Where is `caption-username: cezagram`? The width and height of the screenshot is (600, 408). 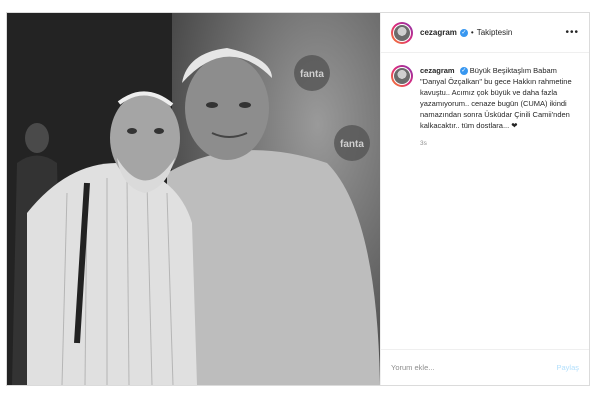
caption-username: cezagram is located at coordinates (437, 70).